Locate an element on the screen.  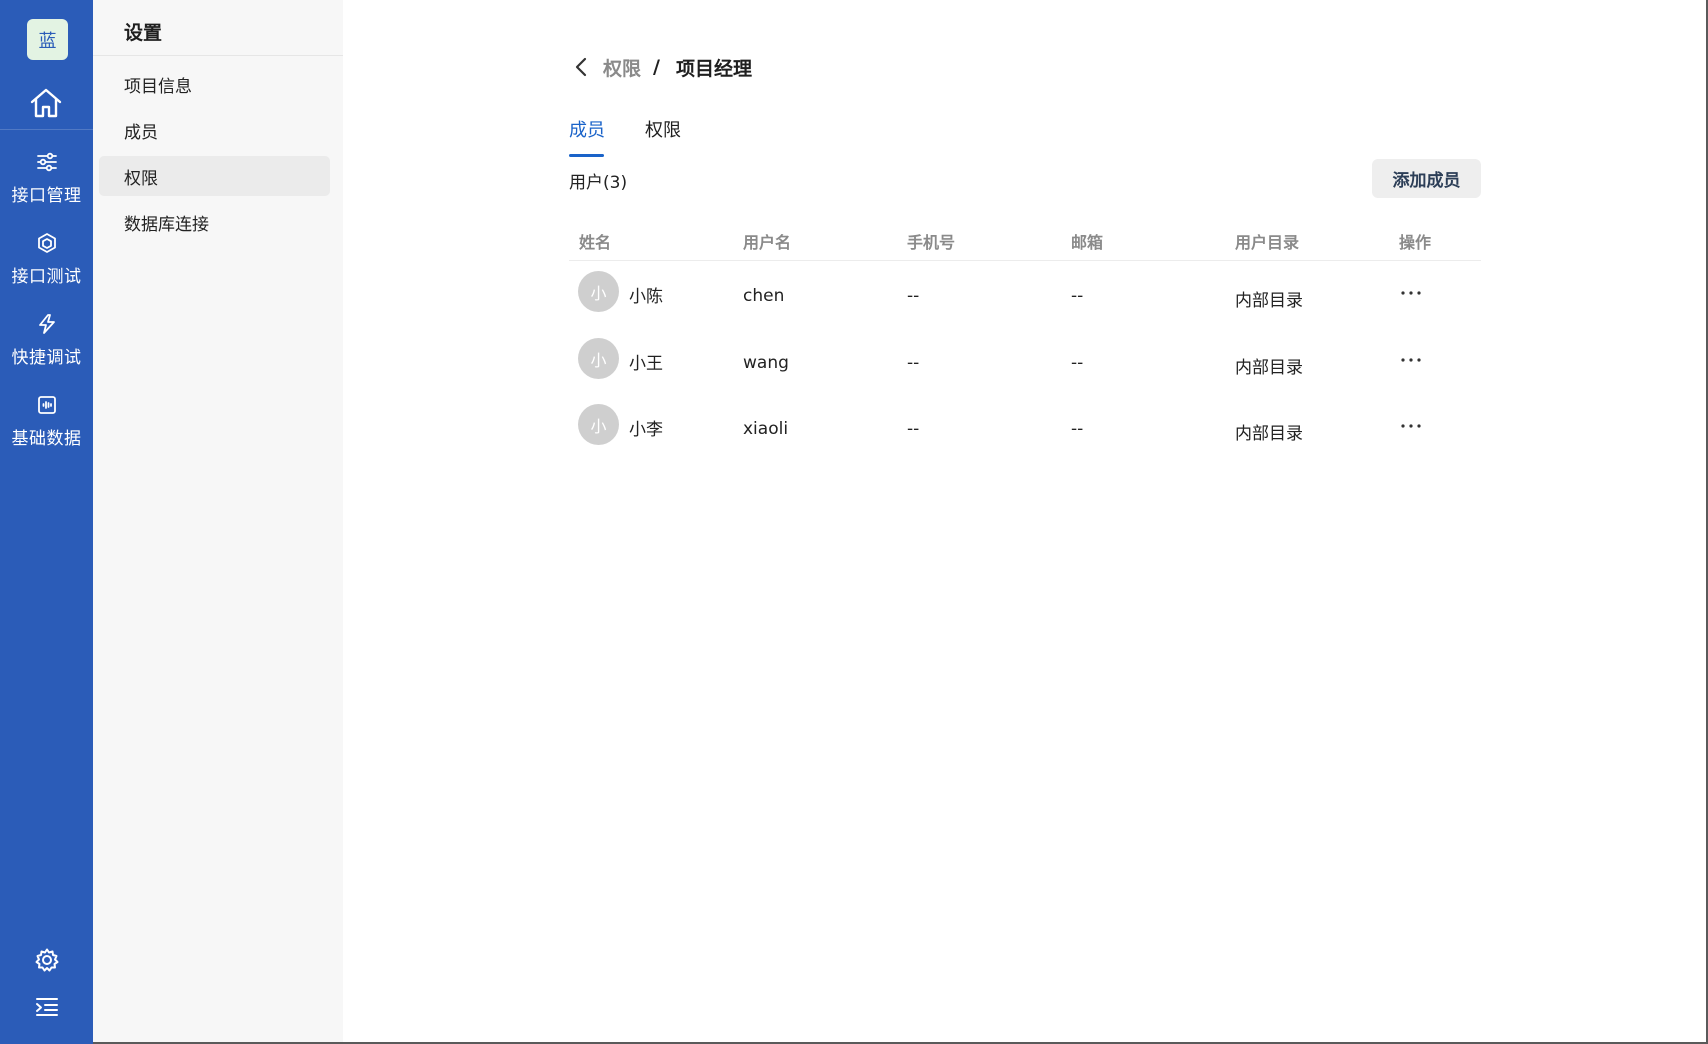
rail-item-label: 接口管理 is located at coordinates (46, 196).